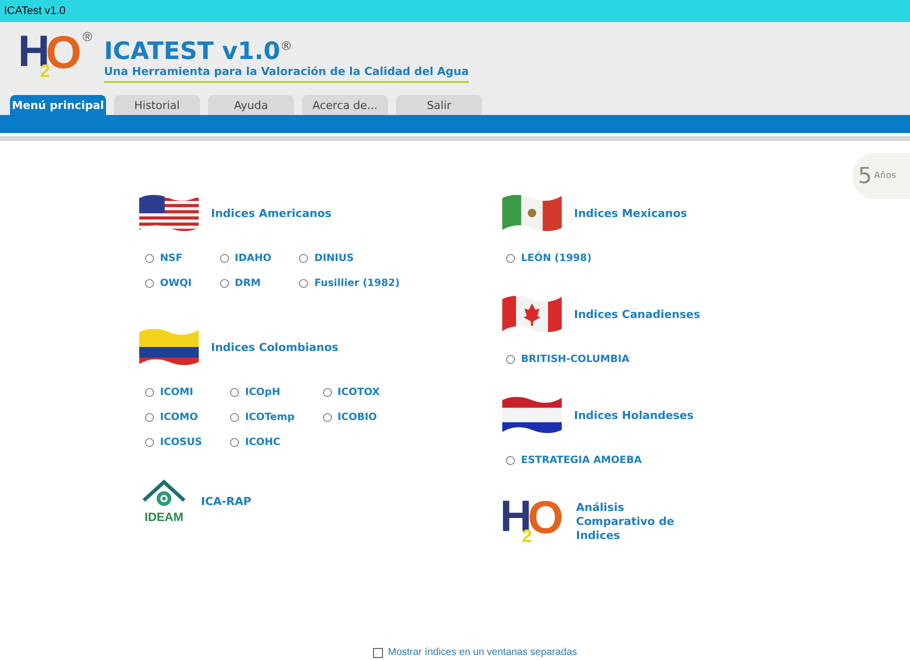 This screenshot has width=910, height=660. Describe the element at coordinates (274, 347) in the screenshot. I see `section-title: Indices Colombianos` at that location.